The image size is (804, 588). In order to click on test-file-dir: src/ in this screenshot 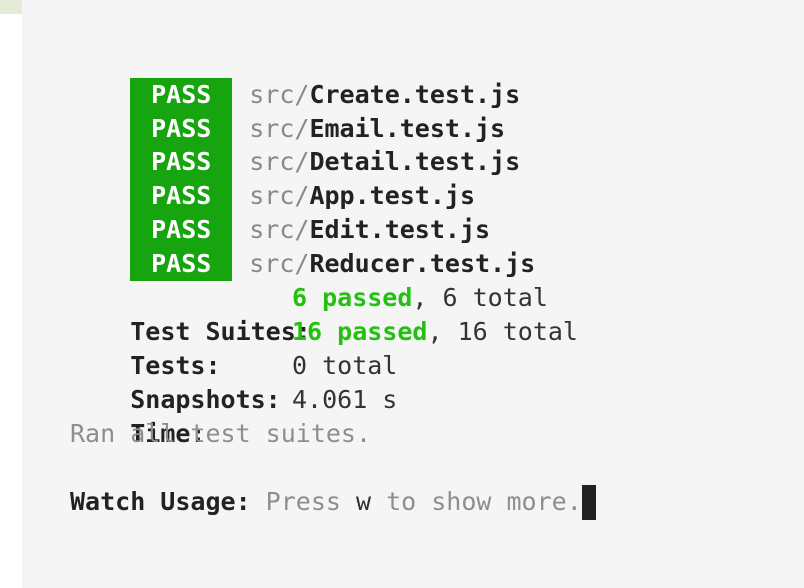, I will do `click(279, 263)`.